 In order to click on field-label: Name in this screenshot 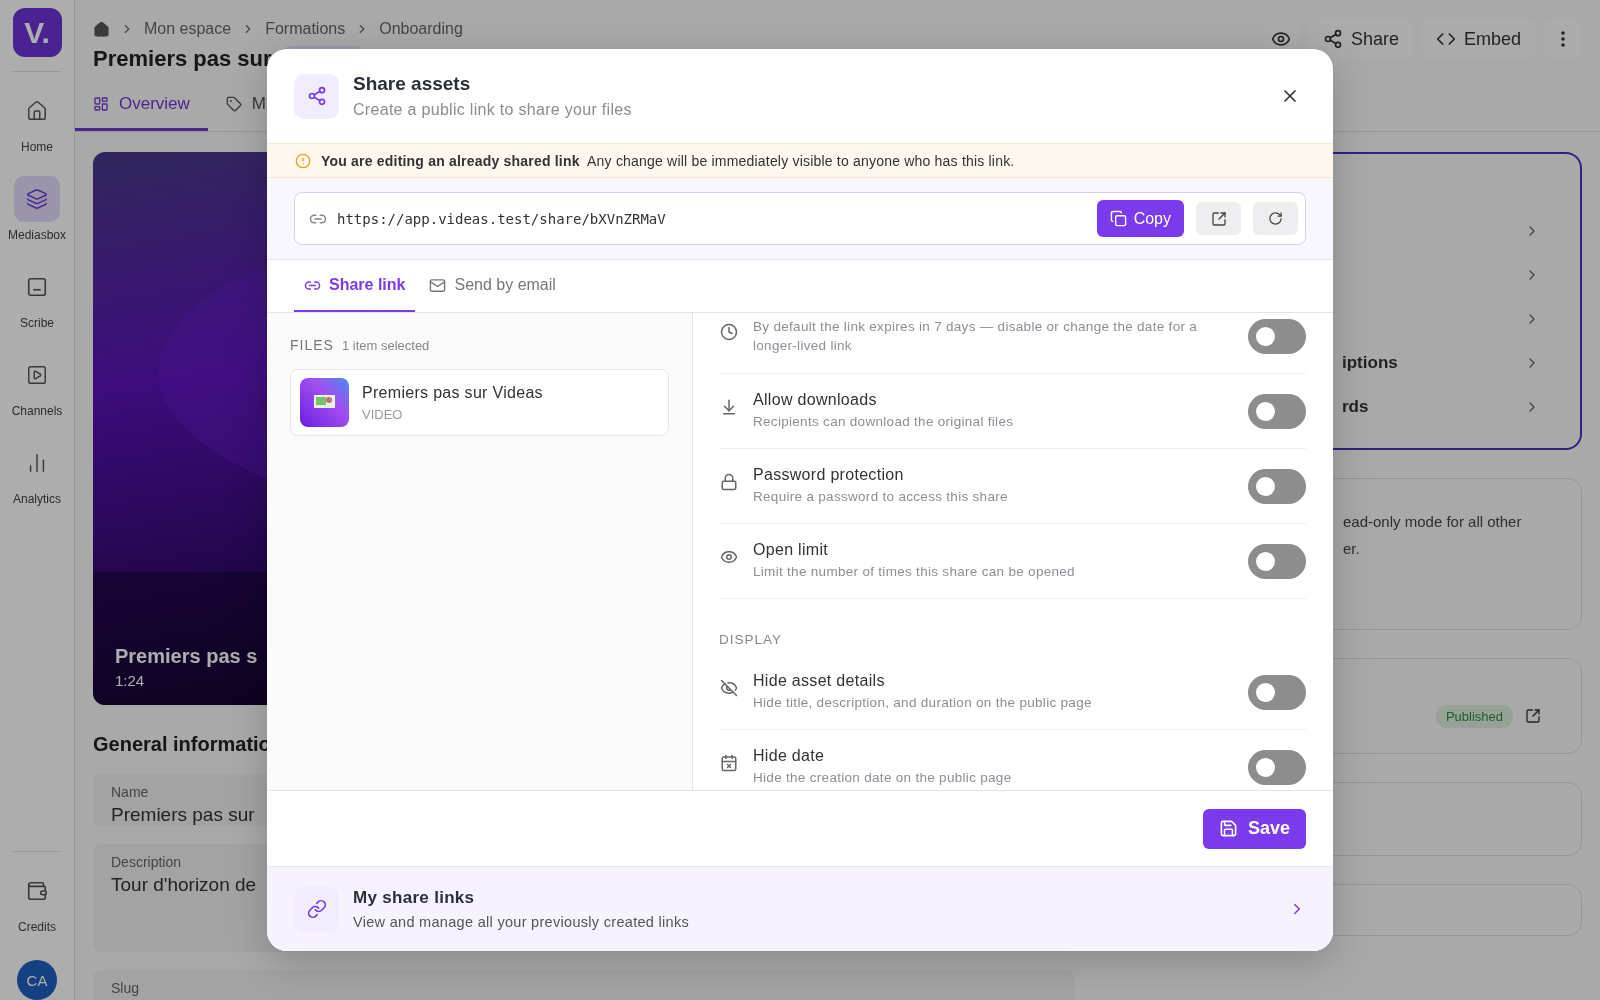, I will do `click(130, 792)`.